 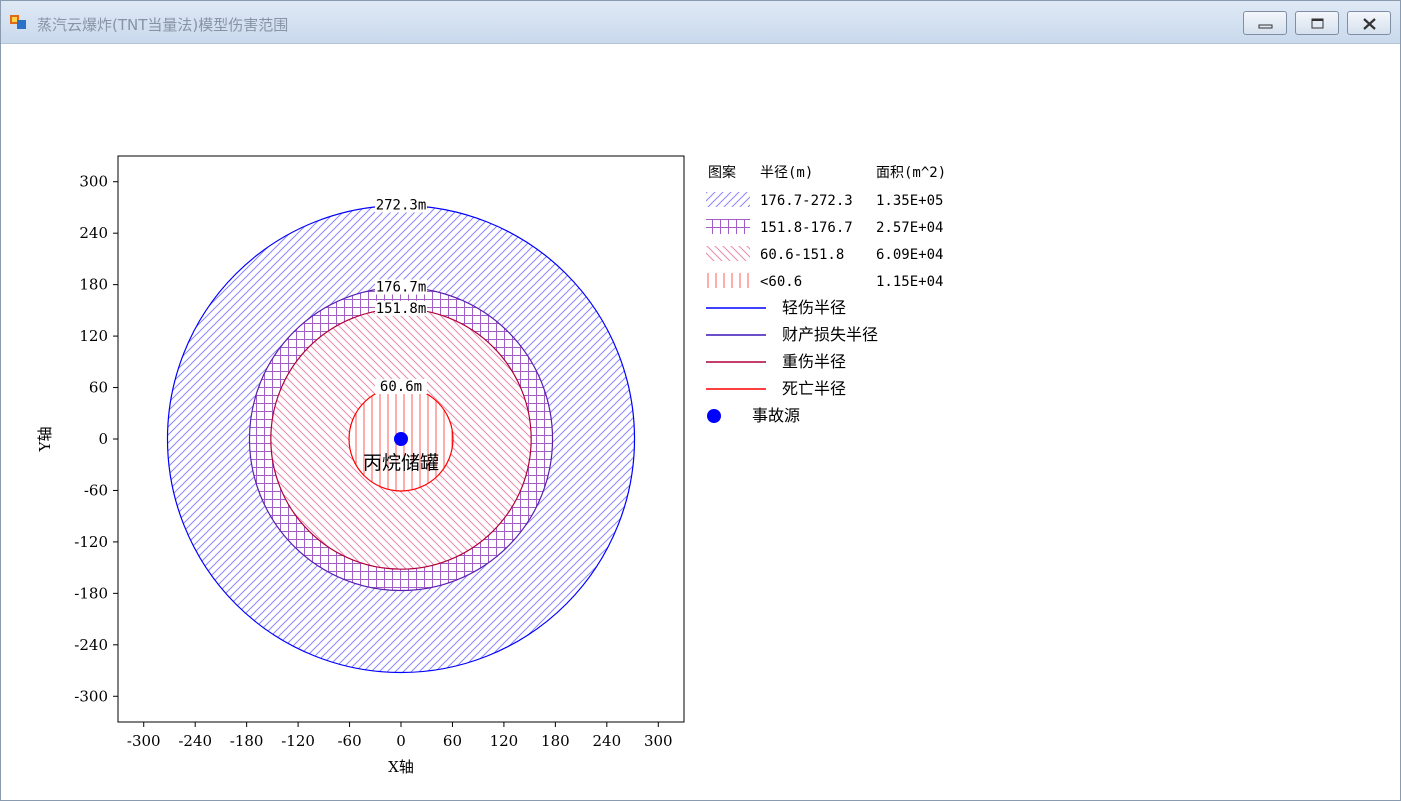 What do you see at coordinates (452, 741) in the screenshot?
I see `x-tick-label: 60` at bounding box center [452, 741].